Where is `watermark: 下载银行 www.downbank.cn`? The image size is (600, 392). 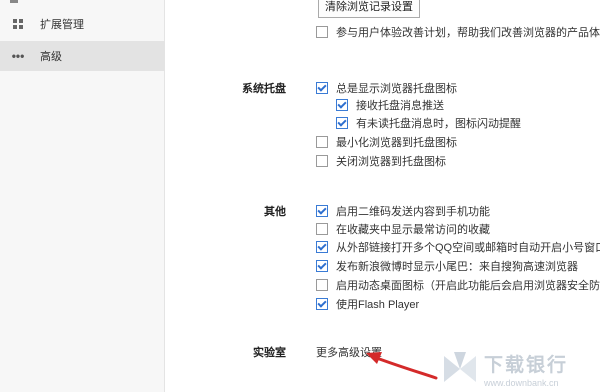
watermark: 下载银行 www.downbank.cn is located at coordinates (520, 369).